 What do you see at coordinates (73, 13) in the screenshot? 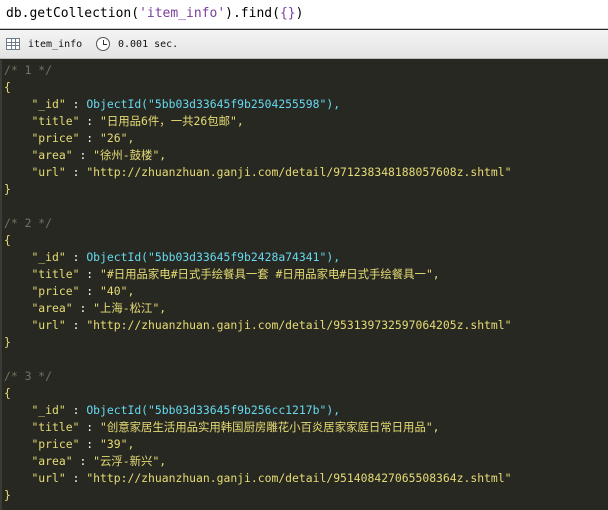
I see `query-prefix: db.getCollection(` at bounding box center [73, 13].